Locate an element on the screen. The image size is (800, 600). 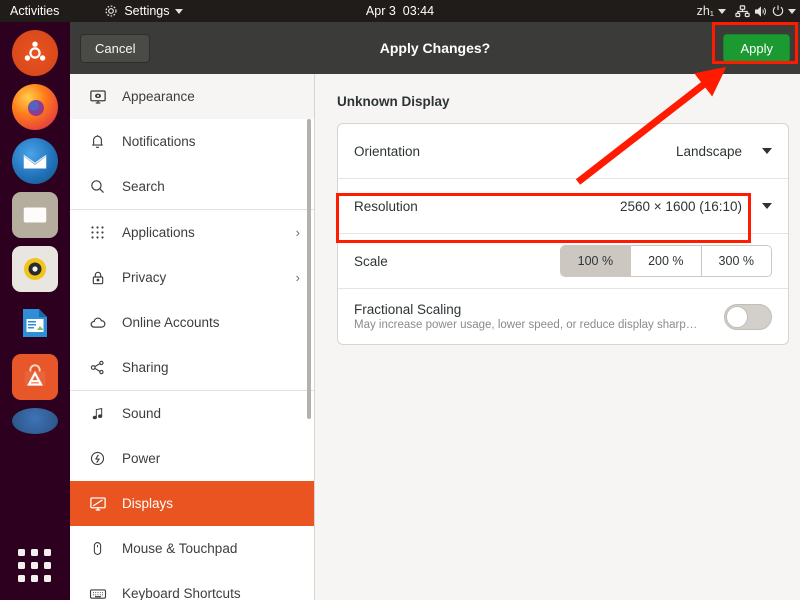
activities-button: Activities is located at coordinates (33, 11).